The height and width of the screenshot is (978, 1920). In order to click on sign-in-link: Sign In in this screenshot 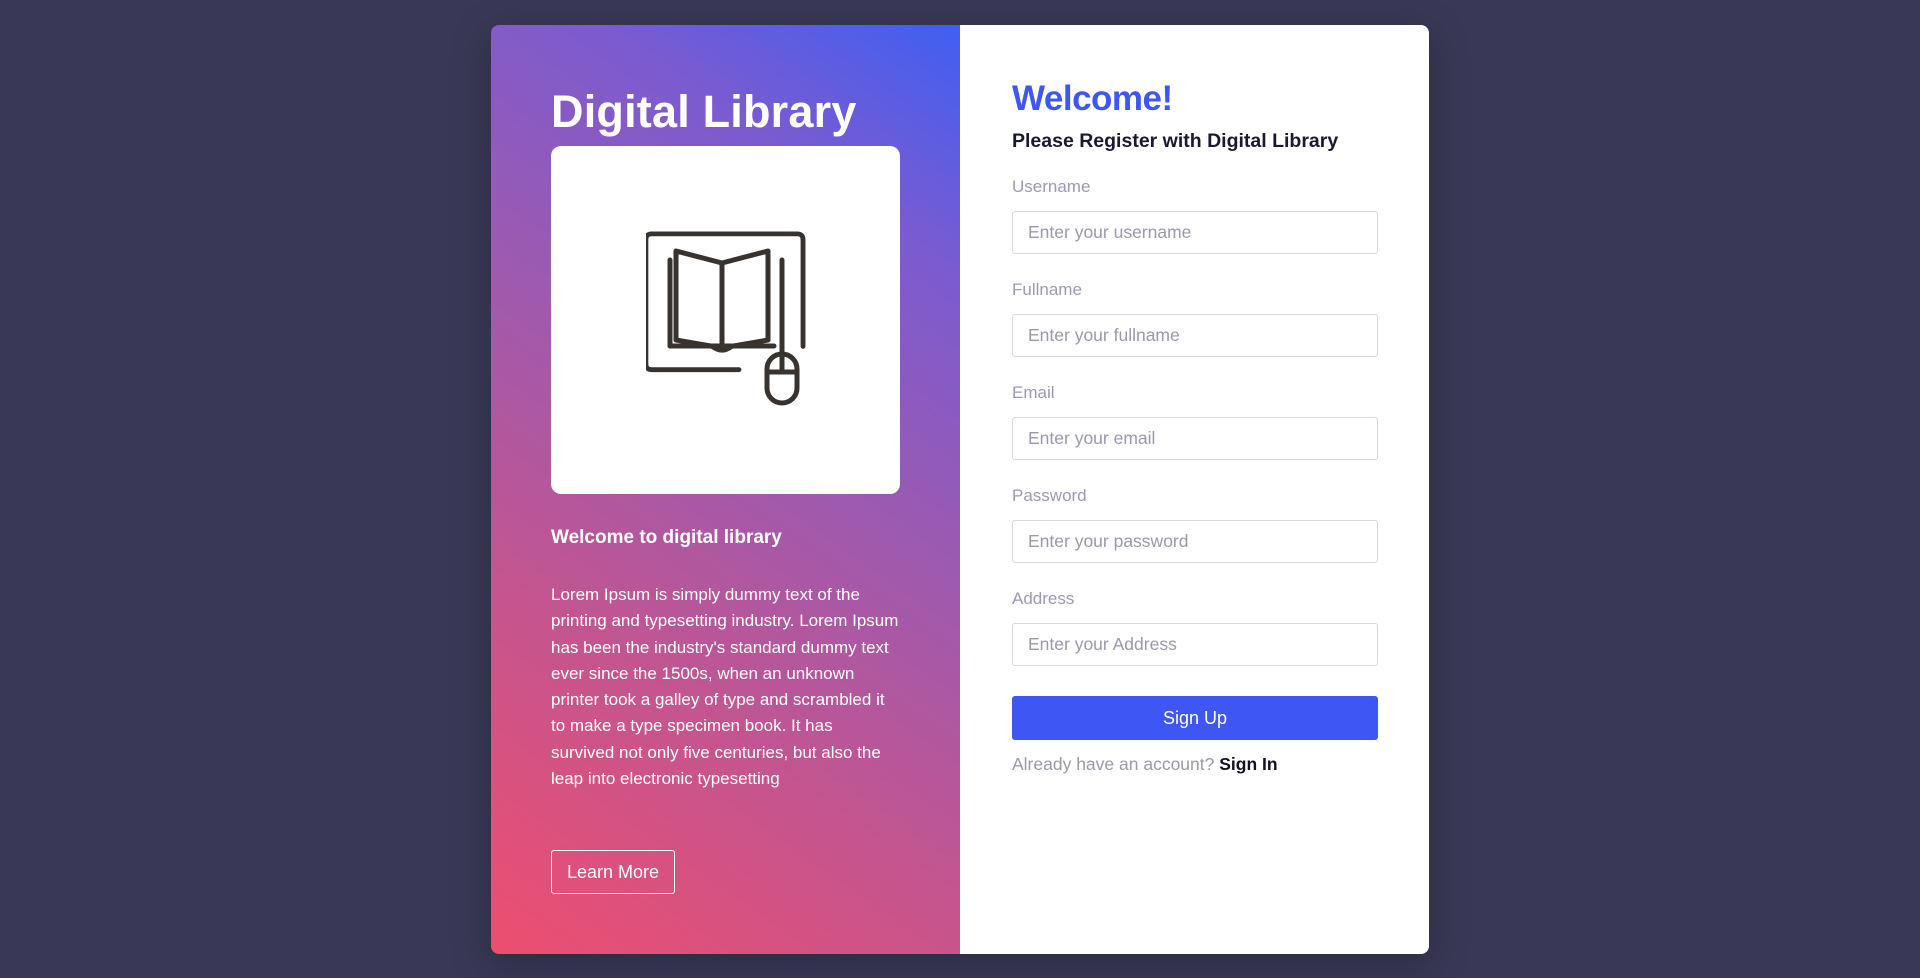, I will do `click(1248, 764)`.